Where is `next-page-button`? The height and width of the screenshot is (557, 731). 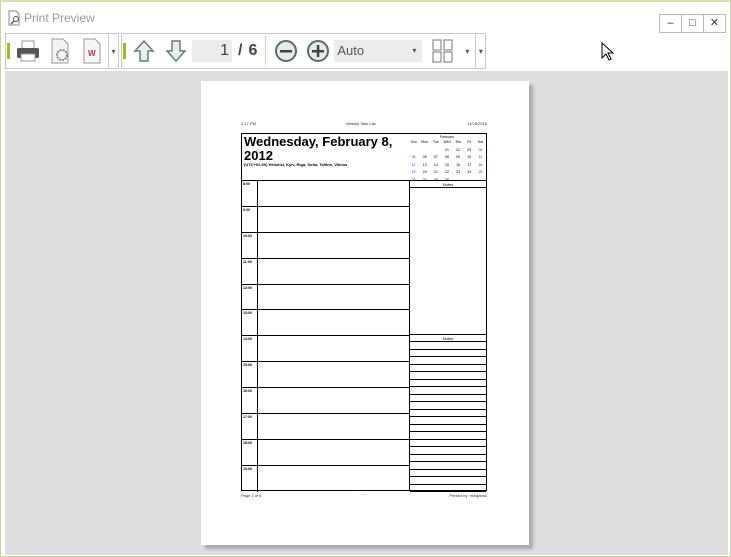
next-page-button is located at coordinates (176, 51).